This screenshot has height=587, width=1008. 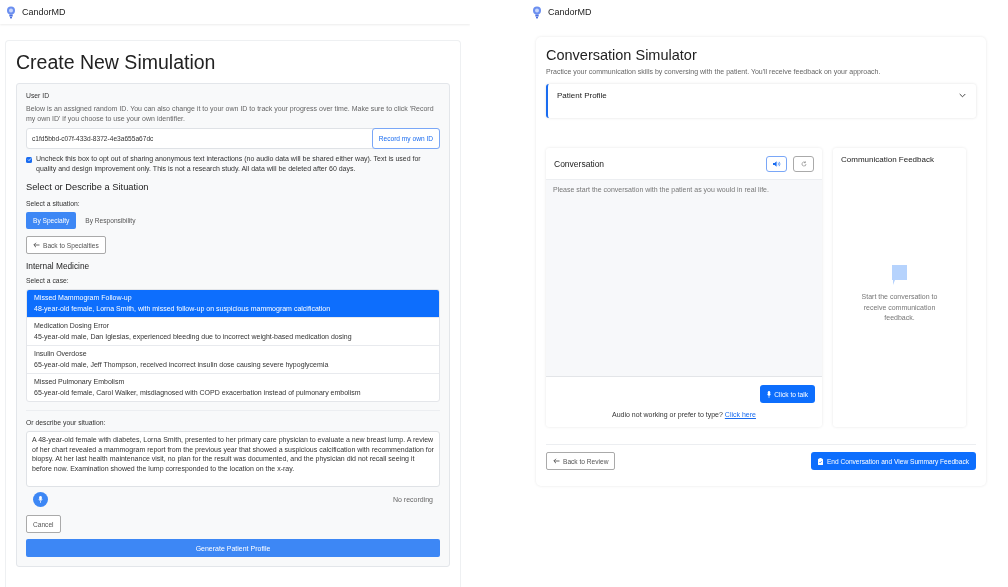 What do you see at coordinates (579, 163) in the screenshot?
I see `panel-title: Conversation` at bounding box center [579, 163].